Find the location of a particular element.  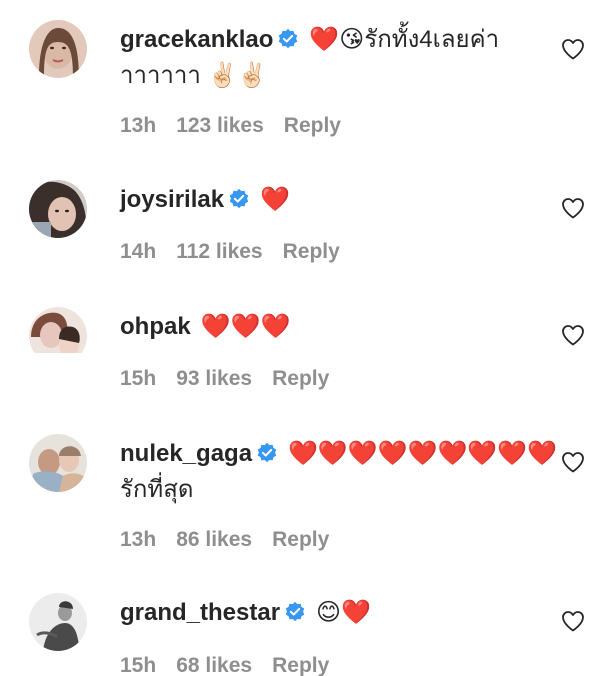

comment-text: grand_thestar 😊❤️ is located at coordinates (330, 613).